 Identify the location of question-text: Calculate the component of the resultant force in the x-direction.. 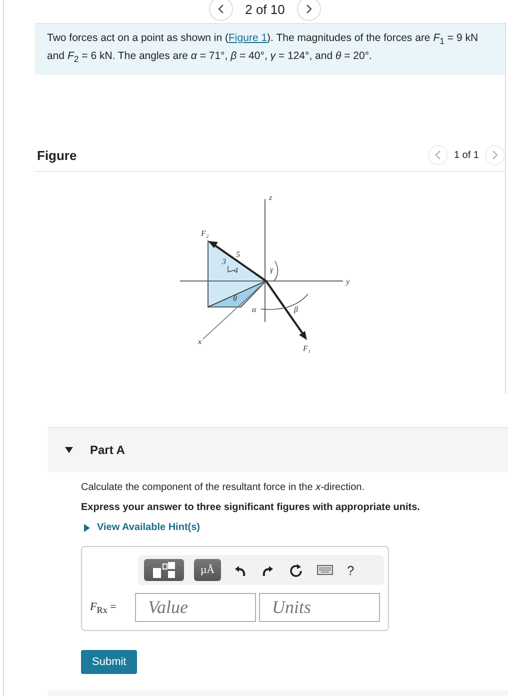
(223, 488).